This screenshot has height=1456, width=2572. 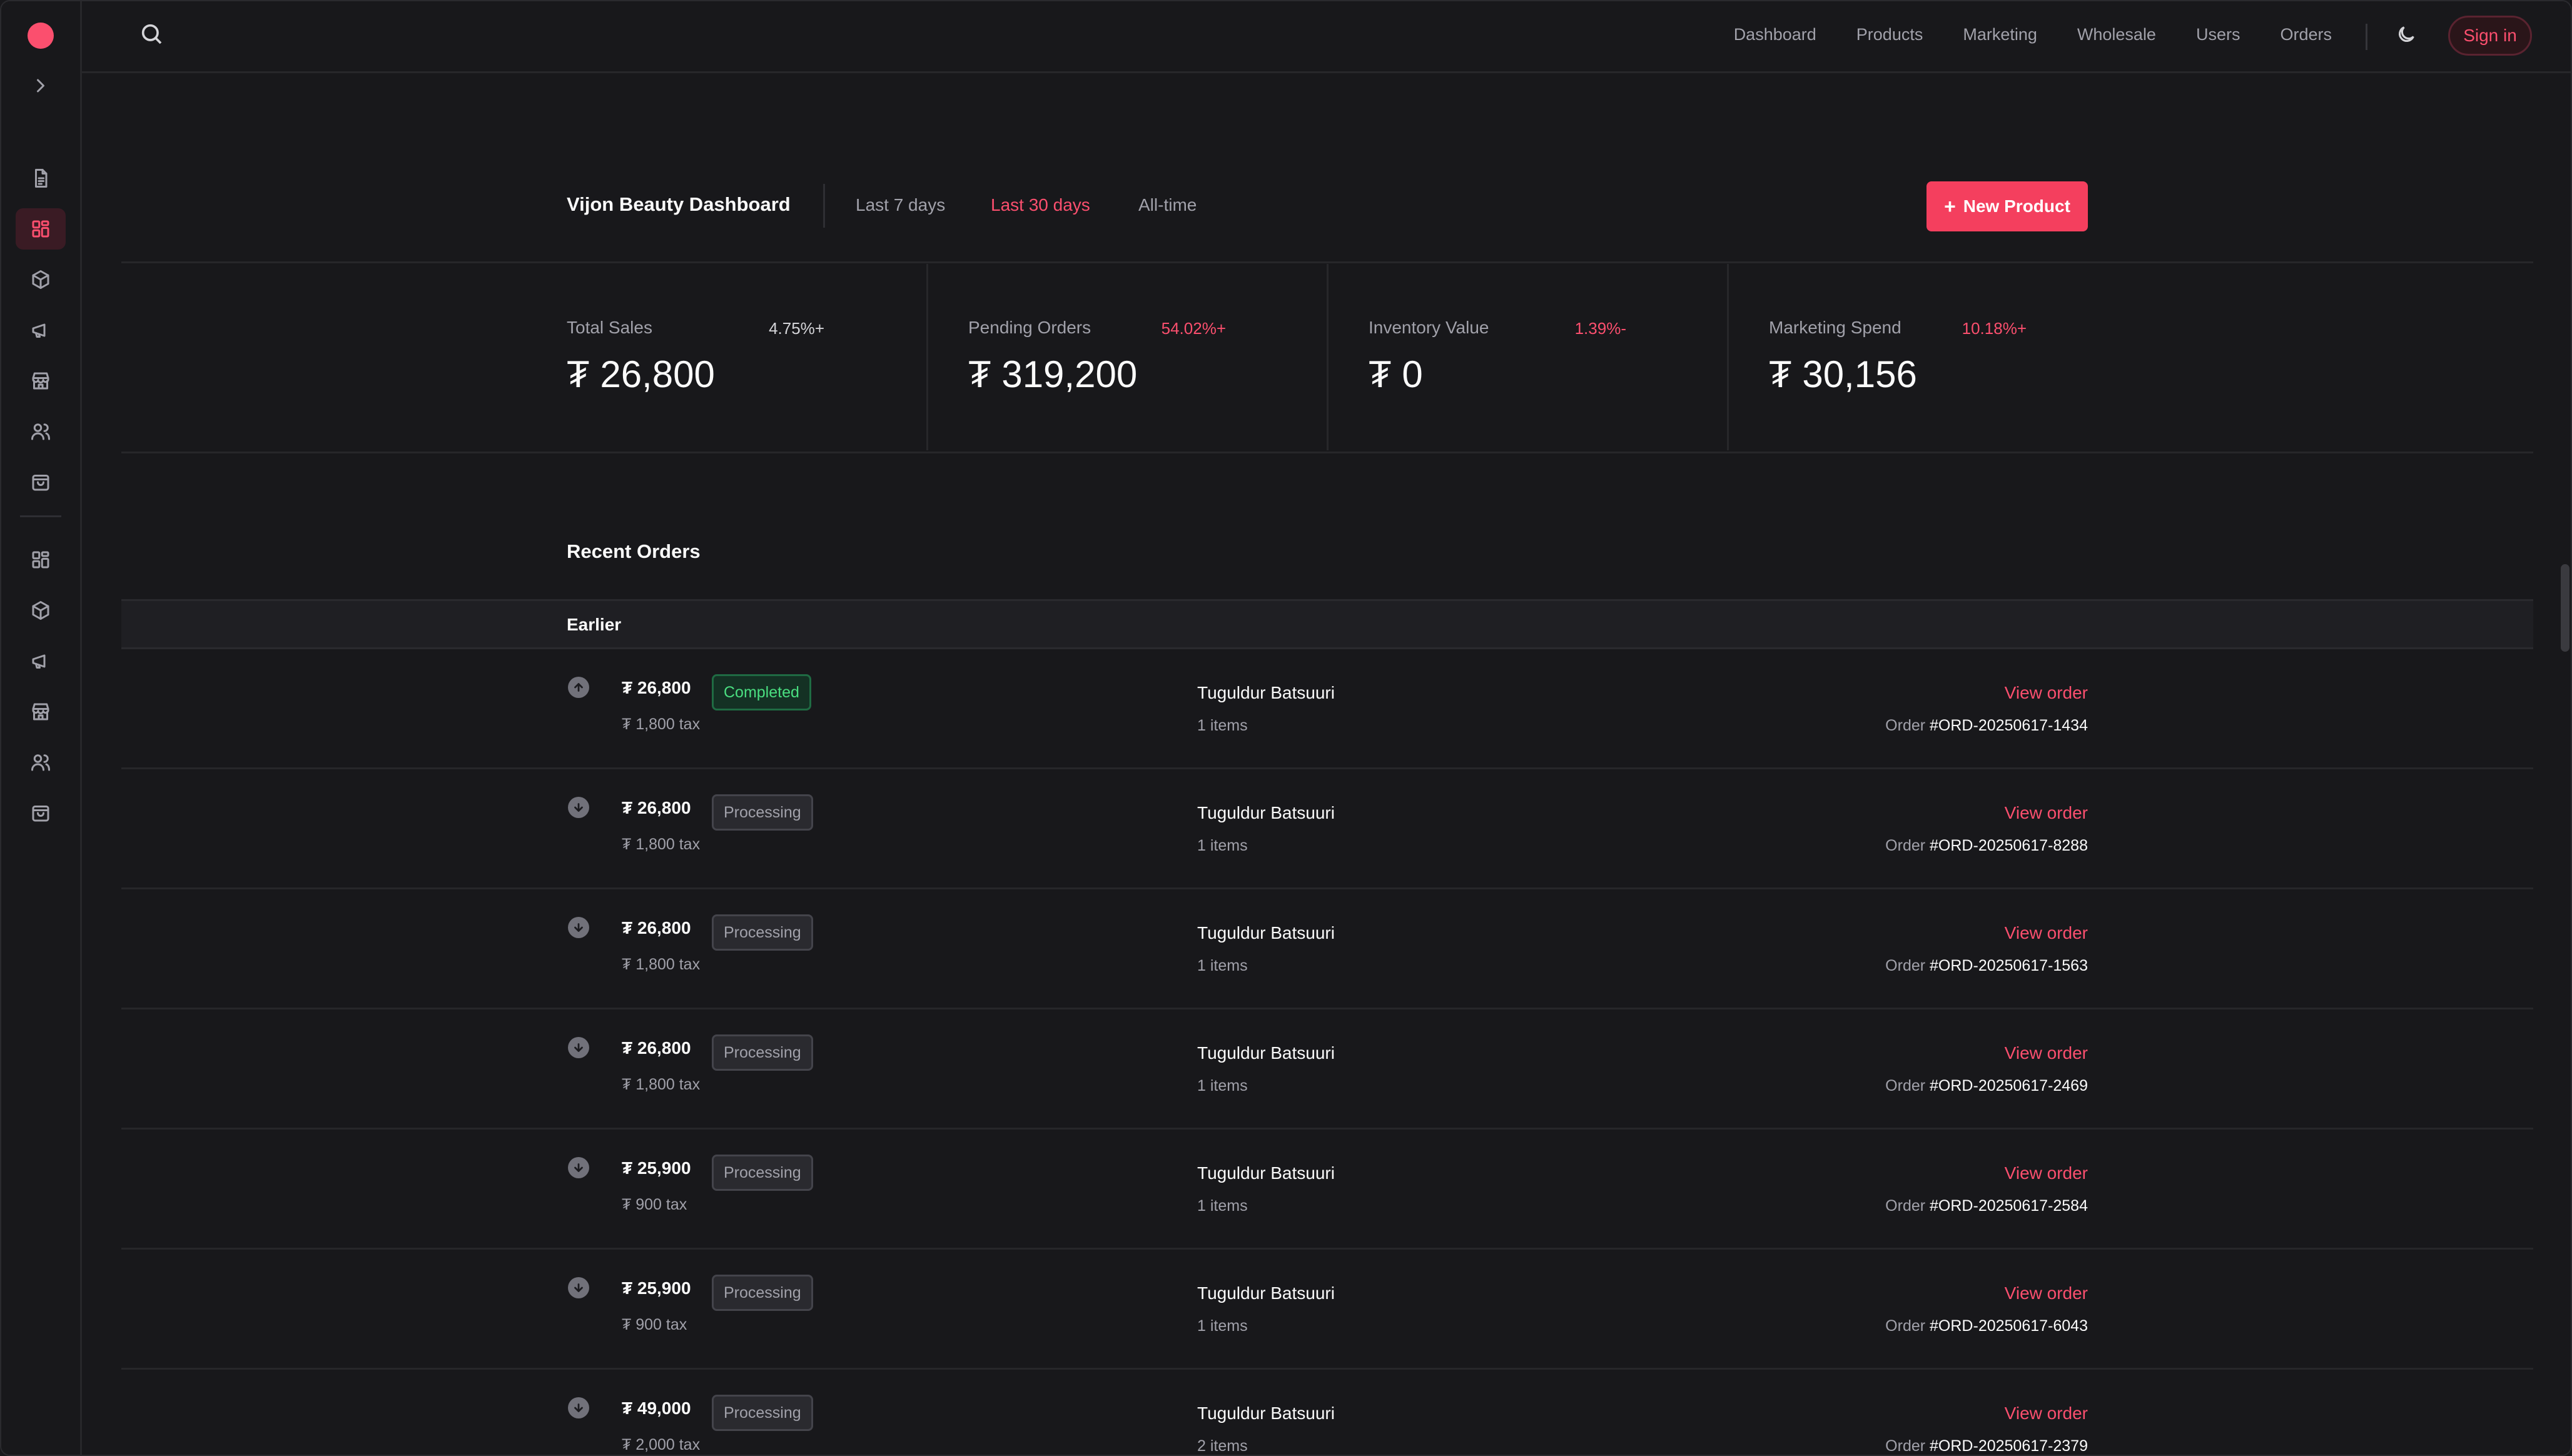 What do you see at coordinates (1167, 205) in the screenshot?
I see `range-all-time: All-time` at bounding box center [1167, 205].